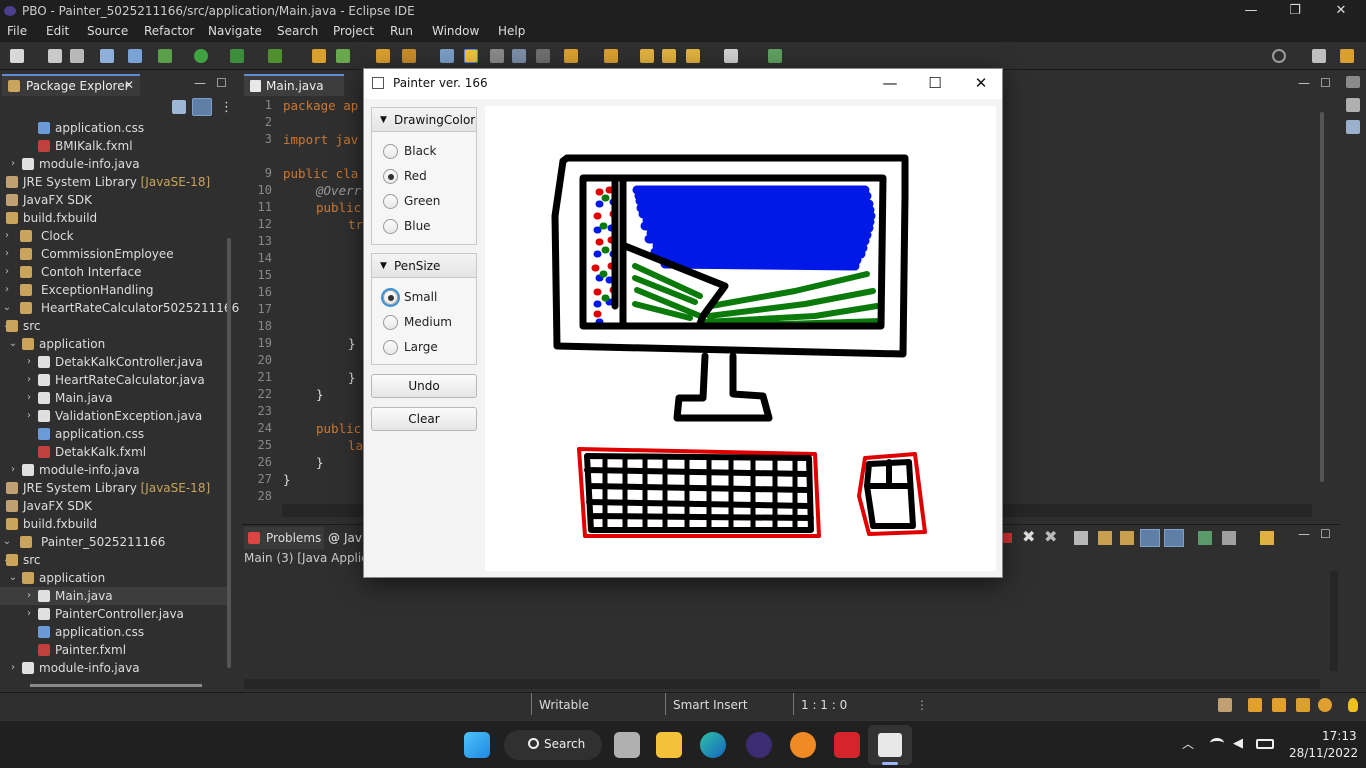  What do you see at coordinates (1353, 82) in the screenshot?
I see `restore-icon` at bounding box center [1353, 82].